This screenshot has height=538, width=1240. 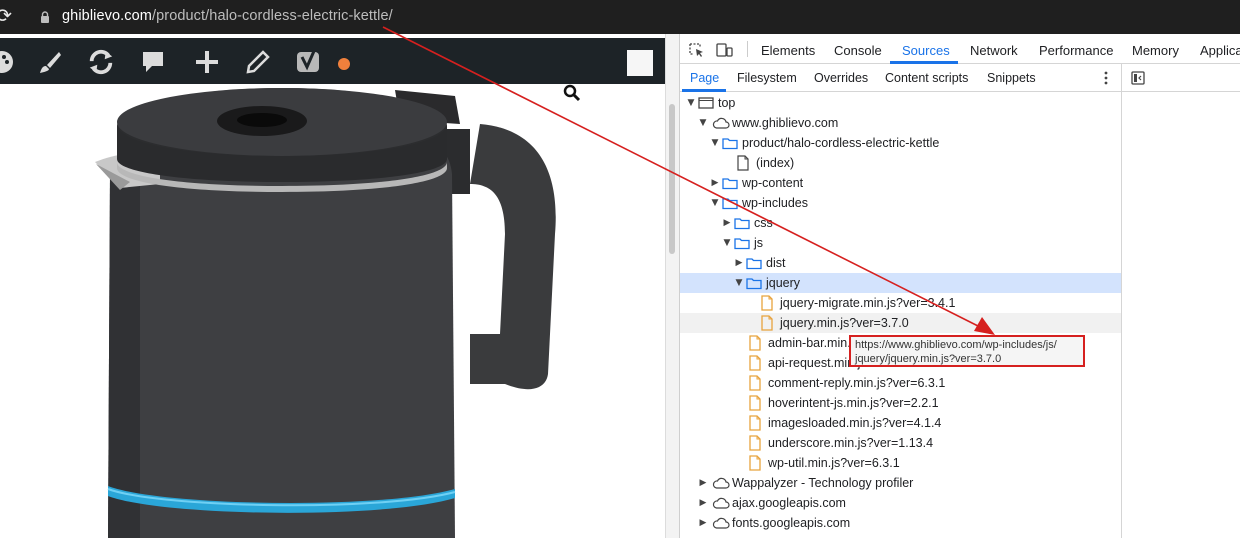 I want to click on editor-toolbar, so click(x=332, y=61).